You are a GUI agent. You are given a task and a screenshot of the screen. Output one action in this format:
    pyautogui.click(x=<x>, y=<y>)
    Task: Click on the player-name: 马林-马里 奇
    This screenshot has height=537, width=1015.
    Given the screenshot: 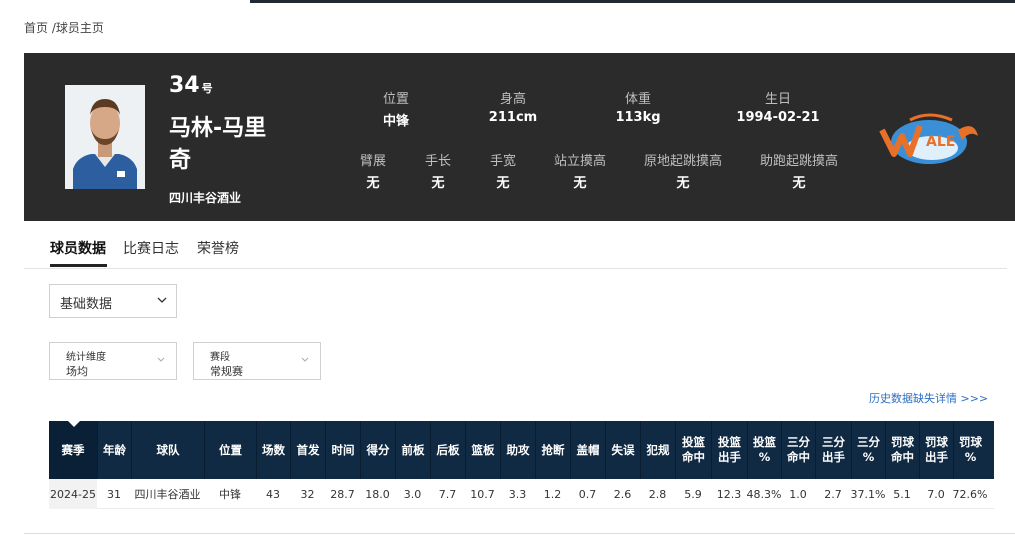 What is the action you would take?
    pyautogui.click(x=218, y=144)
    